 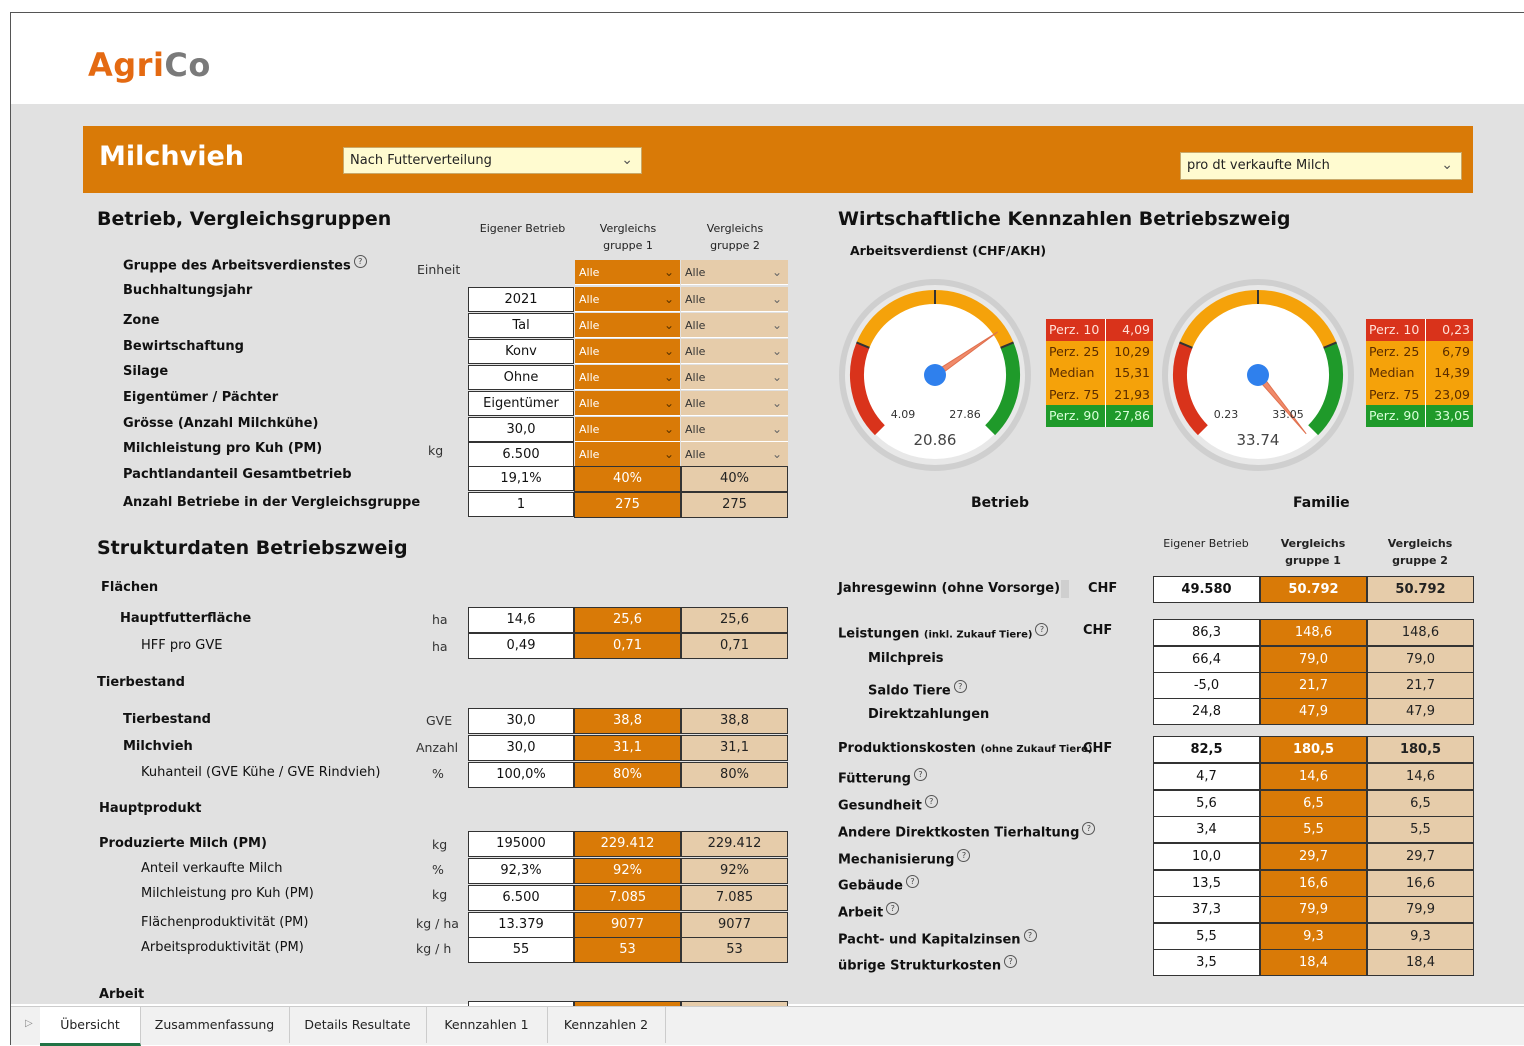 What do you see at coordinates (521, 478) in the screenshot?
I see `own-value-cell: 19,1%` at bounding box center [521, 478].